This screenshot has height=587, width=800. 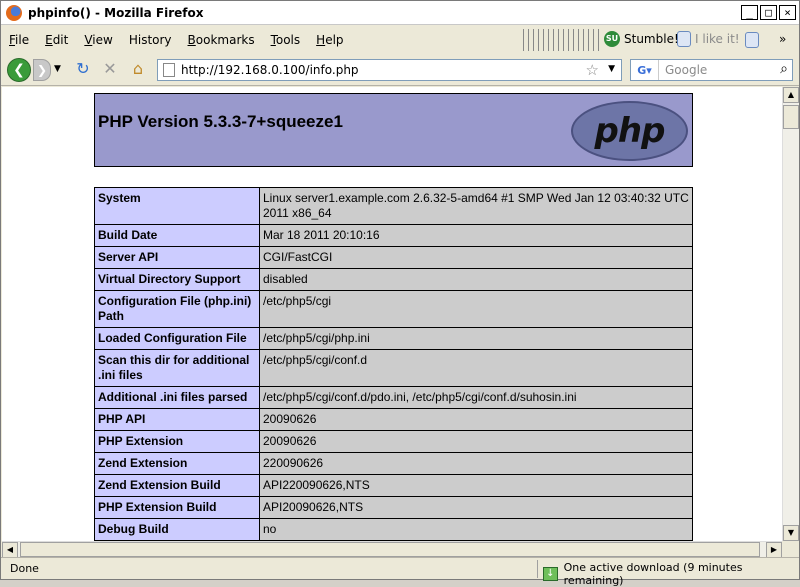 I want to click on like-it-button: I like it!, so click(x=708, y=39).